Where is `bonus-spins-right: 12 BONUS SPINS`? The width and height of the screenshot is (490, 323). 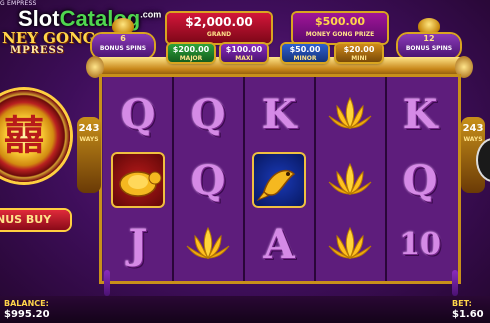
bonus-spins-right: 12 BONUS SPINS is located at coordinates (429, 46).